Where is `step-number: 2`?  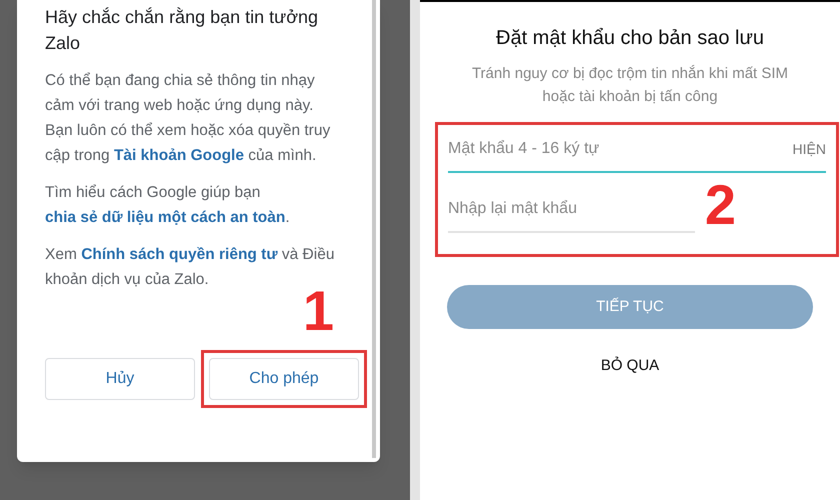 step-number: 2 is located at coordinates (720, 205).